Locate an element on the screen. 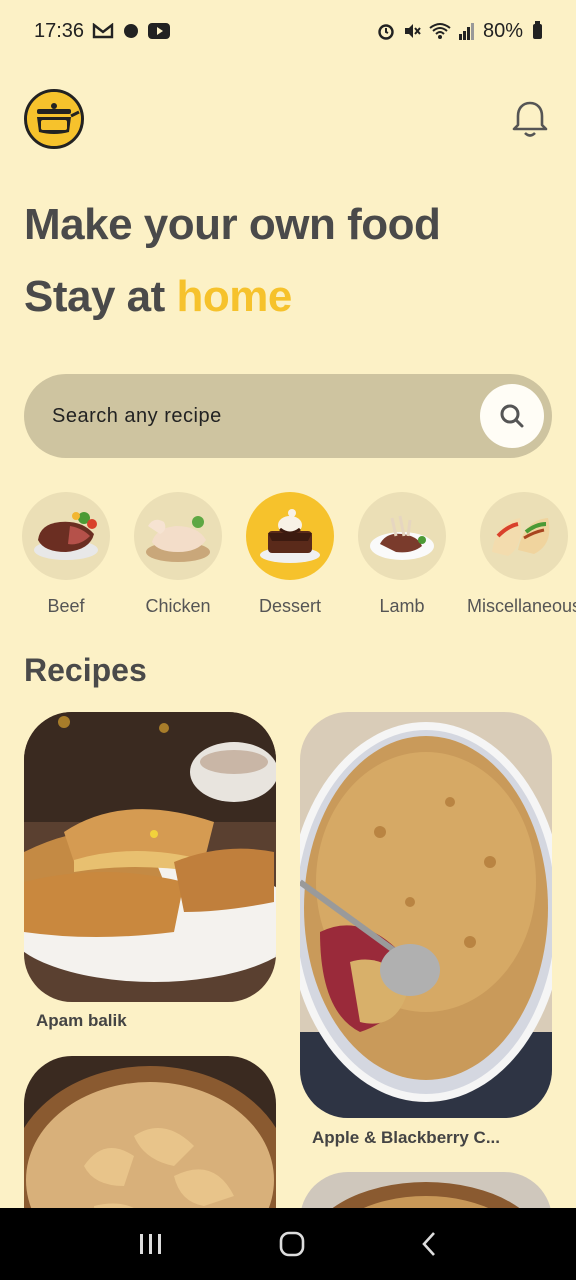 This screenshot has width=576, height=1280. dessert-image is located at coordinates (290, 536).